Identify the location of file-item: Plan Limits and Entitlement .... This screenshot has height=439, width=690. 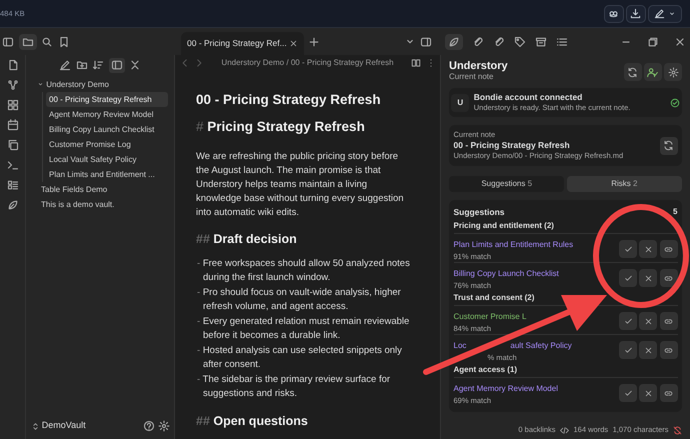
(107, 174).